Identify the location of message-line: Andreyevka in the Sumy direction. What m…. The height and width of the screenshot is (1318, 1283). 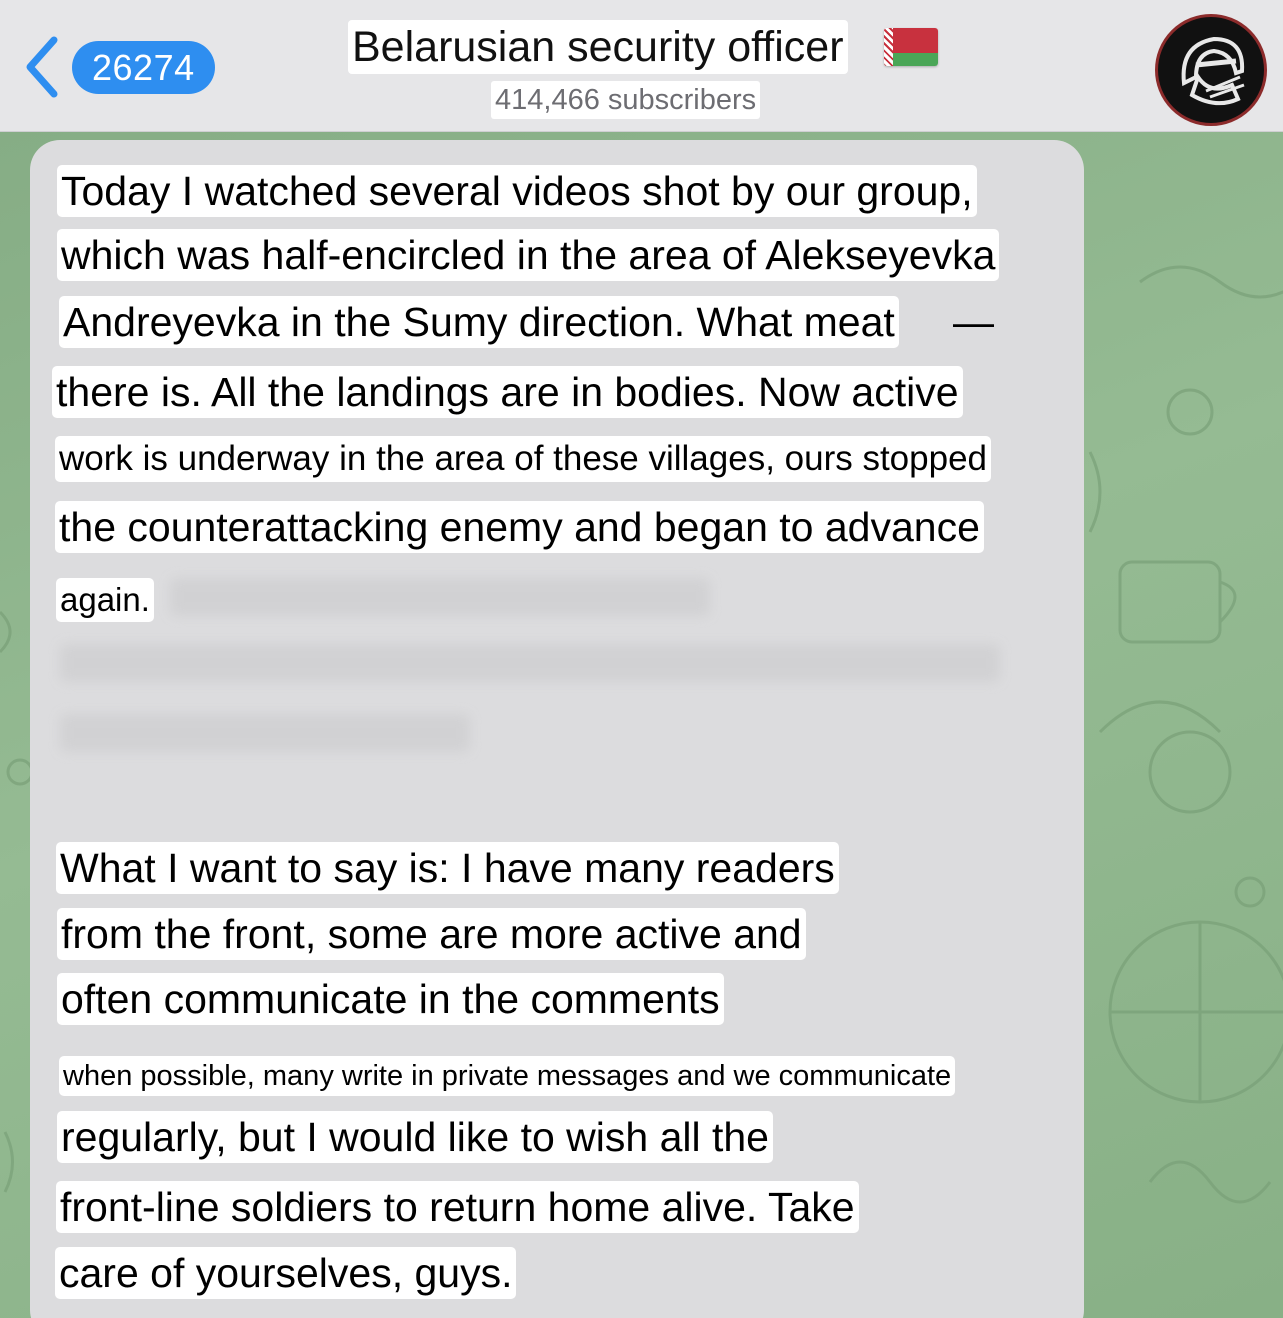
(479, 322).